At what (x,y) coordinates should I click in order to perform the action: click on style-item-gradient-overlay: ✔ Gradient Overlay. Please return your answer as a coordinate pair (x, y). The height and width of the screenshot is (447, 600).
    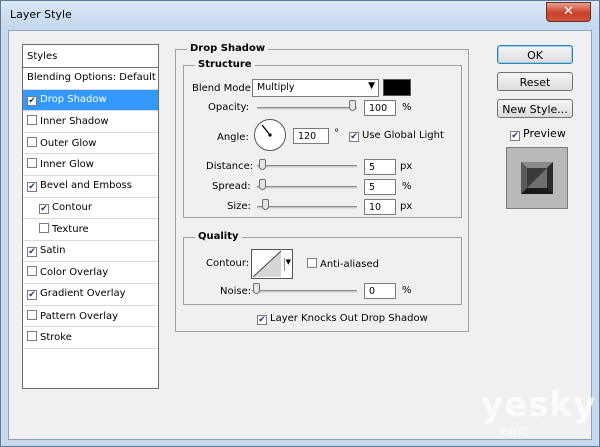
    Looking at the image, I should click on (90, 295).